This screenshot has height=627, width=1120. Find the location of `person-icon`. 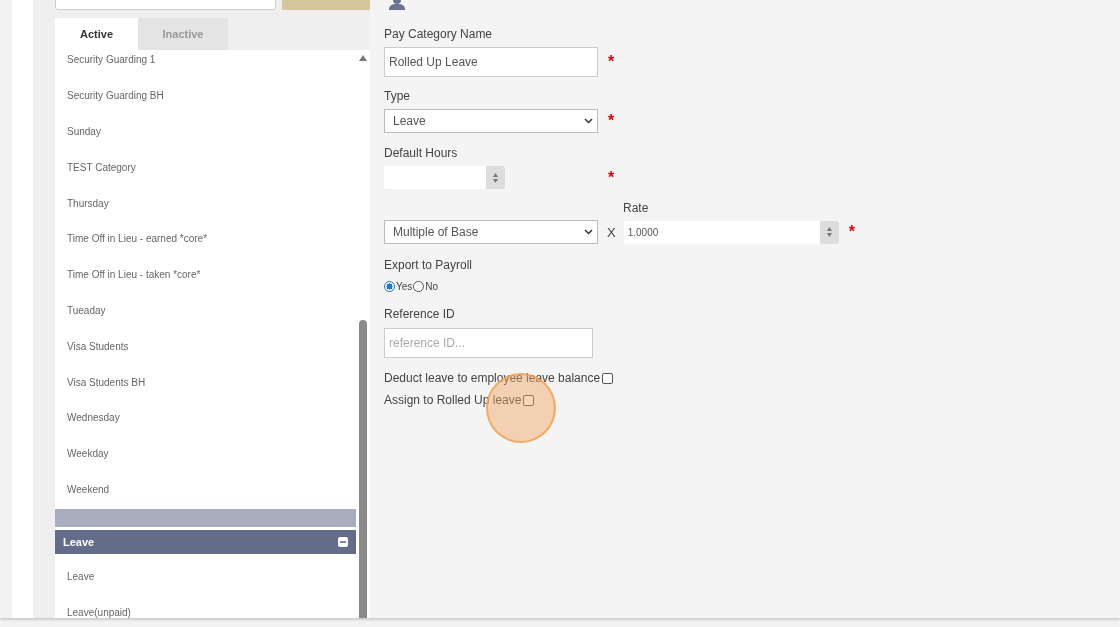

person-icon is located at coordinates (397, 5).